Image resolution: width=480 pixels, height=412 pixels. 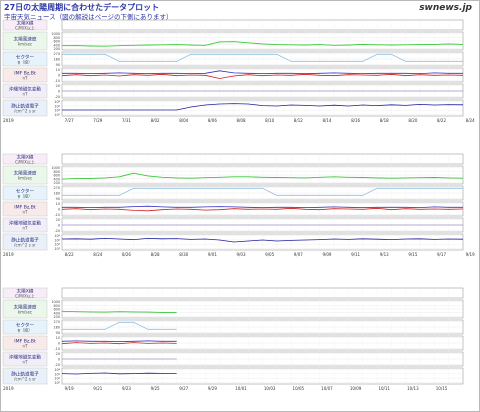 What do you see at coordinates (212, 254) in the screenshot?
I see `date-label: 9/01` at bounding box center [212, 254].